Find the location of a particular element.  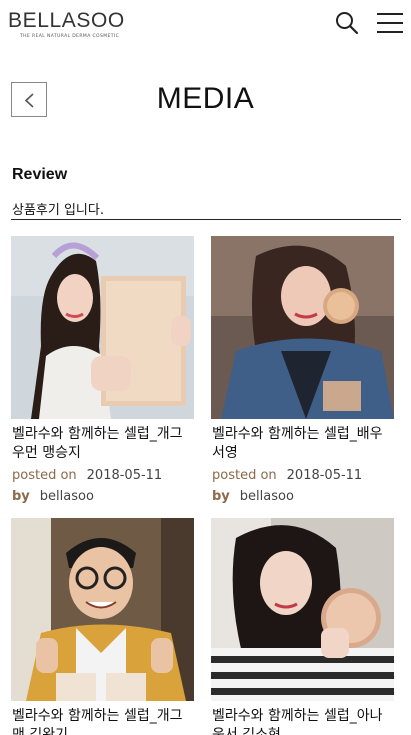

post-title: 벨라수와 함께하는 셀럽_배우 서영 is located at coordinates (303, 444).